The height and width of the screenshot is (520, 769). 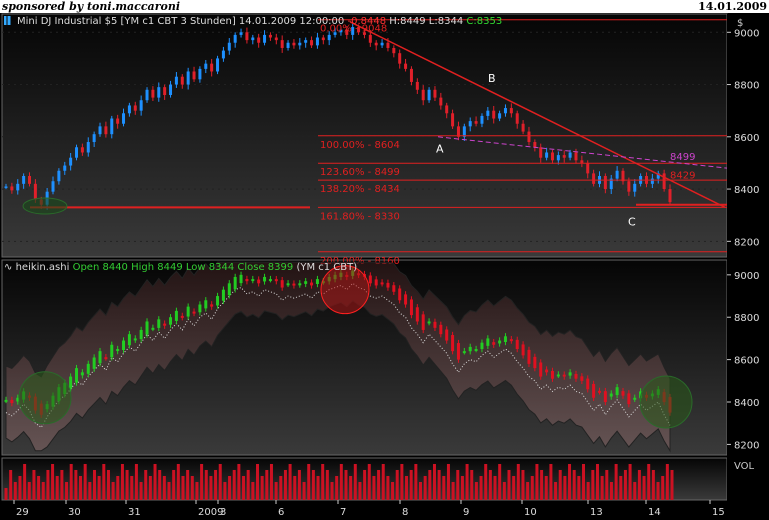 I want to click on indicator-name: heikin.ashi, so click(x=42, y=267).